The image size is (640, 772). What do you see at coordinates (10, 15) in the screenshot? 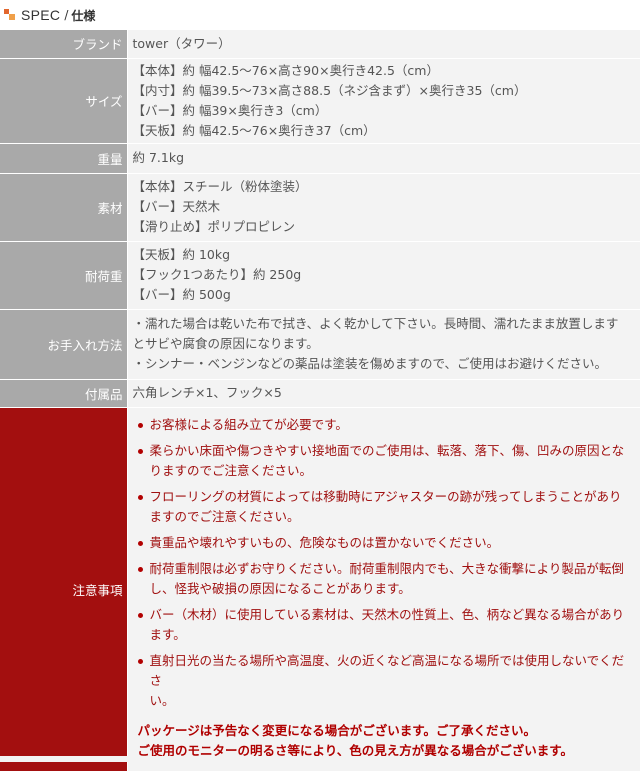
I see `orange-square-bullet-icon` at bounding box center [10, 15].